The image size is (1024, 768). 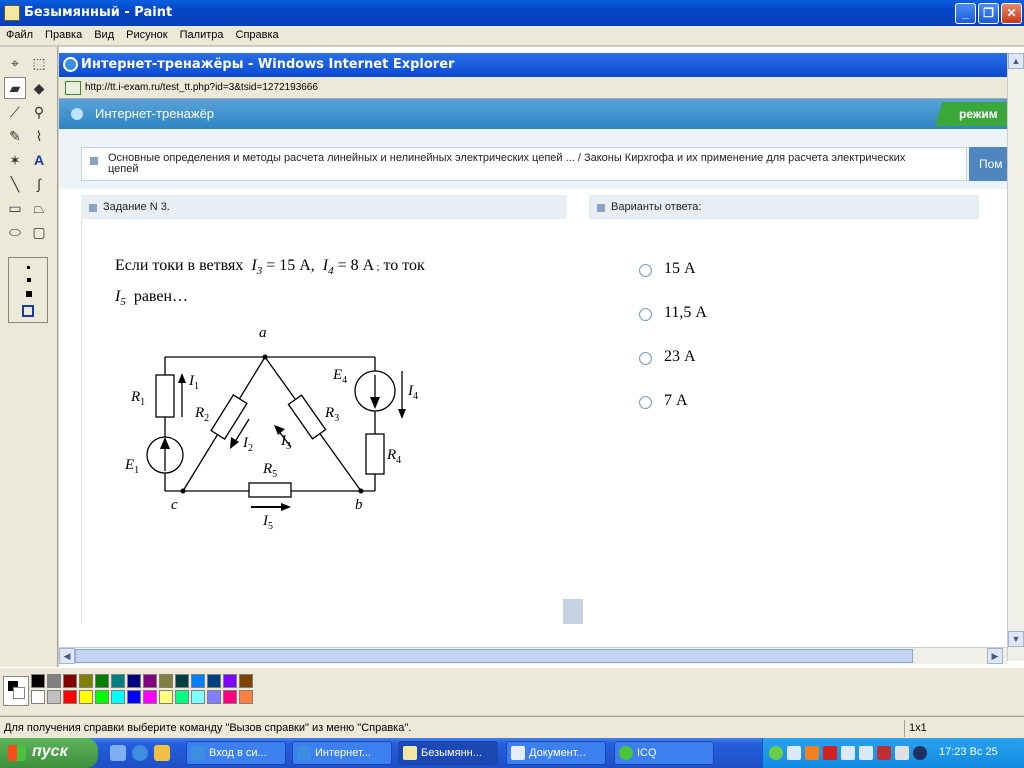 I want to click on rounded-rect-icon: ▢, so click(x=39, y=232).